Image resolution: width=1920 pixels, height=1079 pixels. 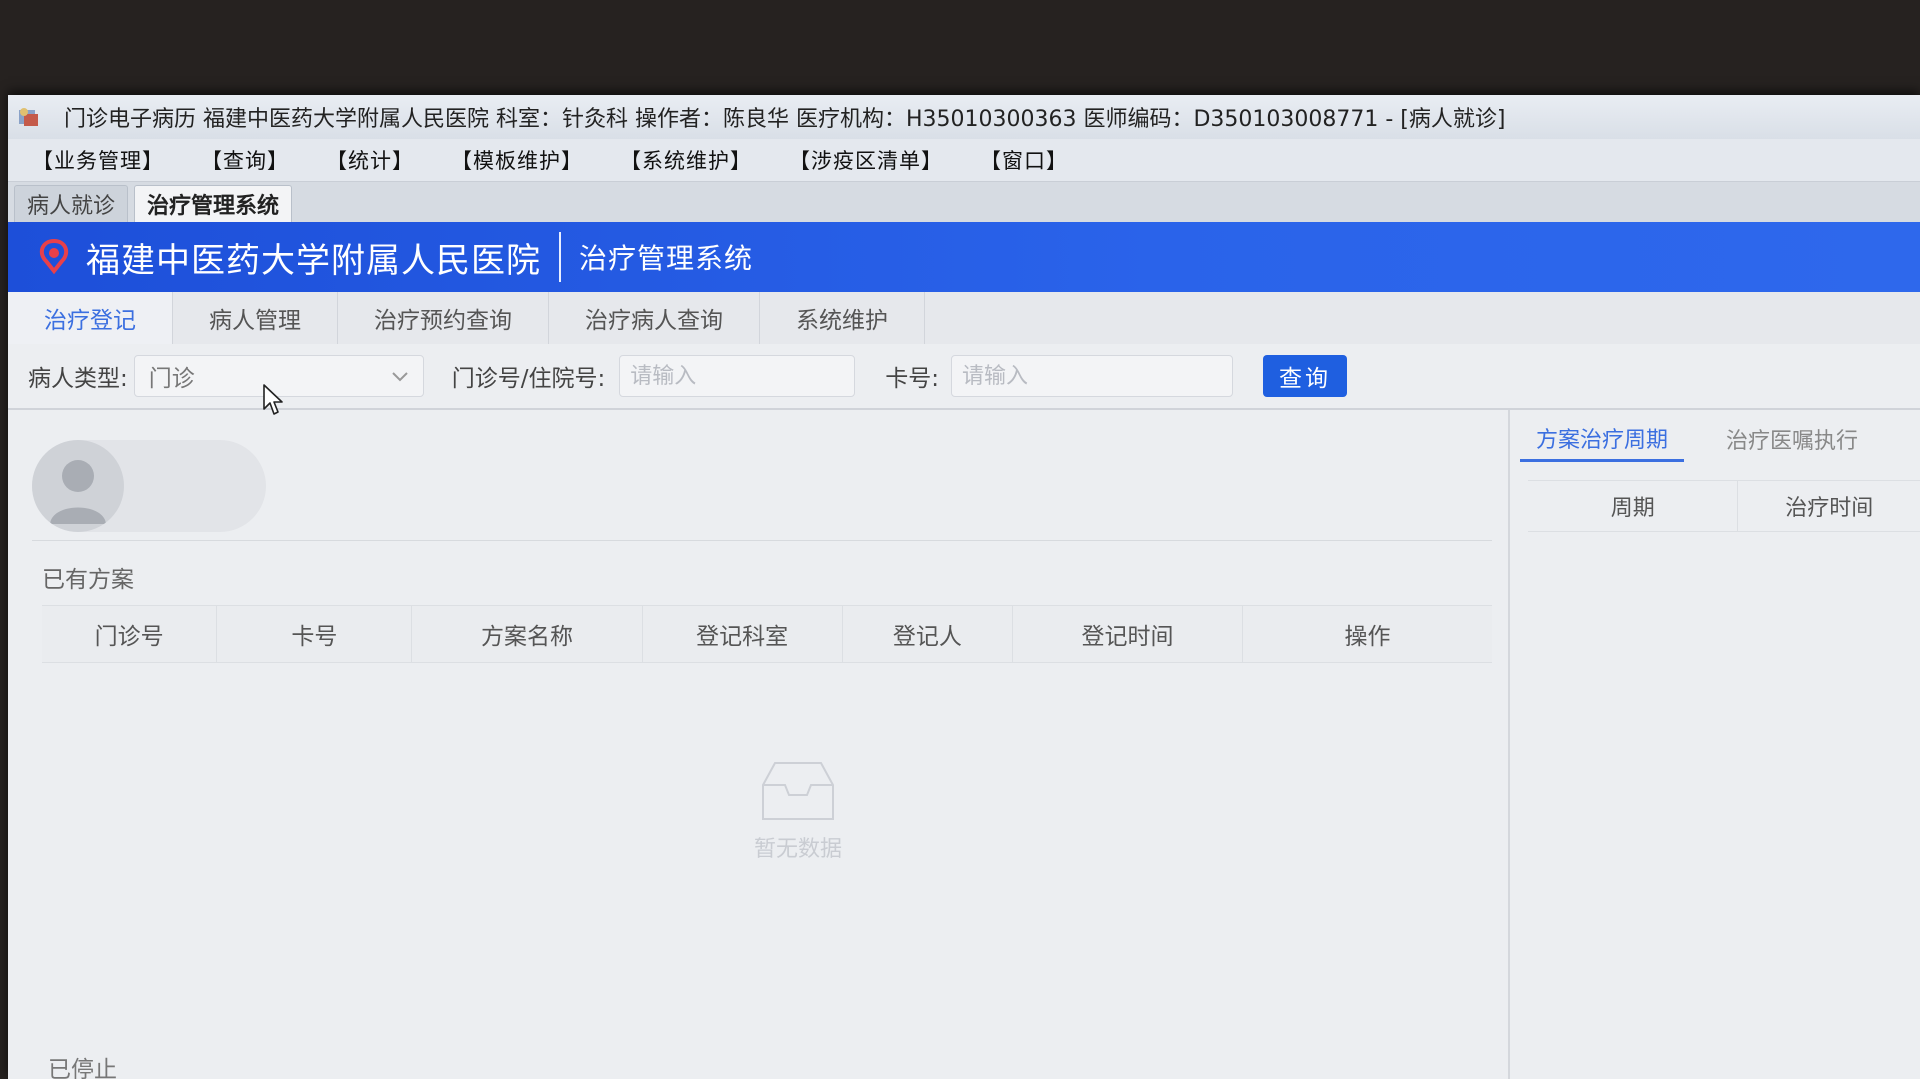 I want to click on menu-template: 【模板维护】, so click(x=517, y=160).